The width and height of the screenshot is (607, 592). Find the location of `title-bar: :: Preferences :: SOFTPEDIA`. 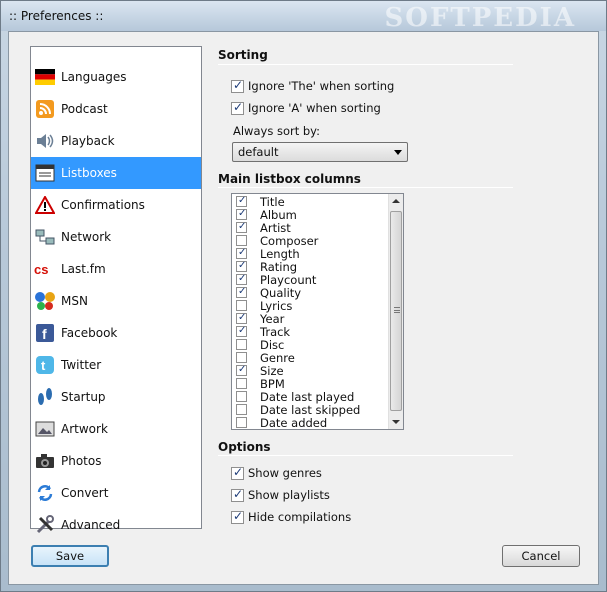

title-bar: :: Preferences :: SOFTPEDIA is located at coordinates (303, 17).